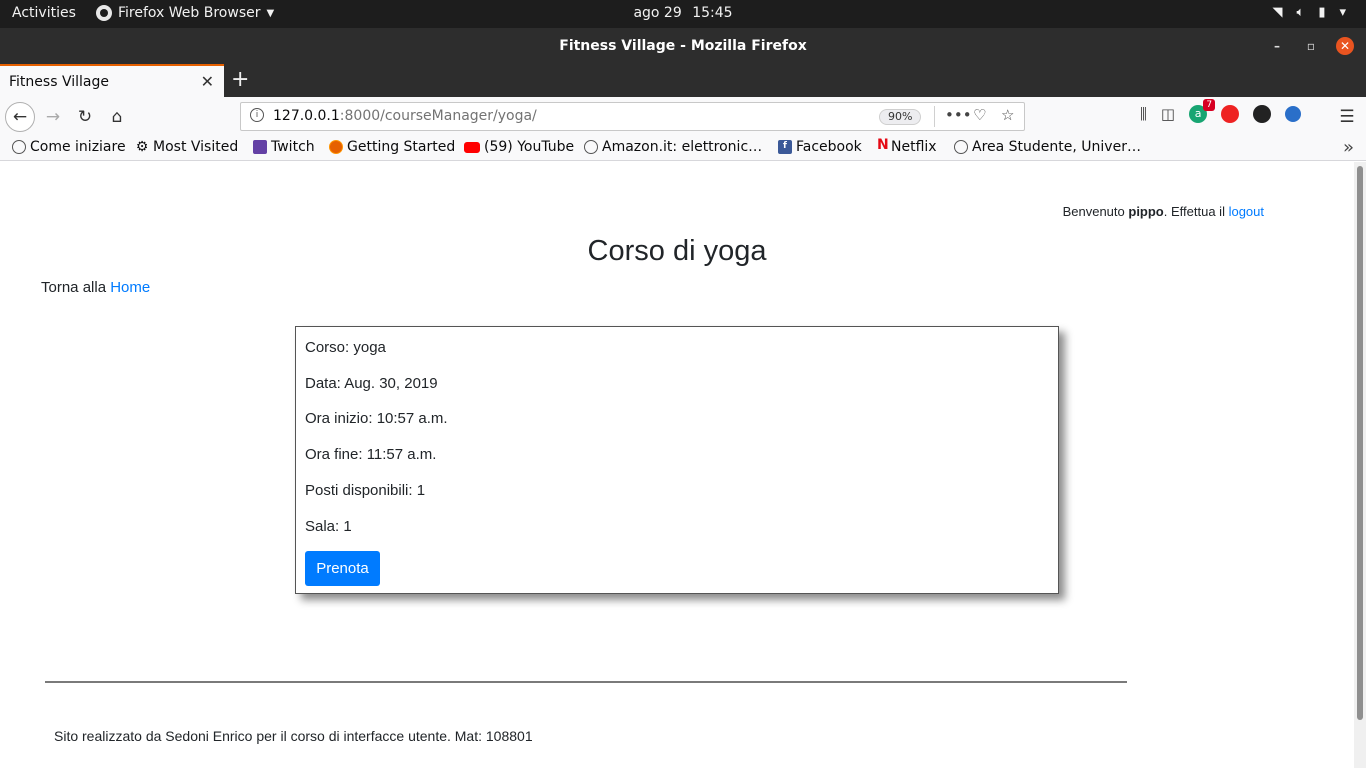  Describe the element at coordinates (207, 81) in the screenshot. I see `close-icon: ✕` at that location.